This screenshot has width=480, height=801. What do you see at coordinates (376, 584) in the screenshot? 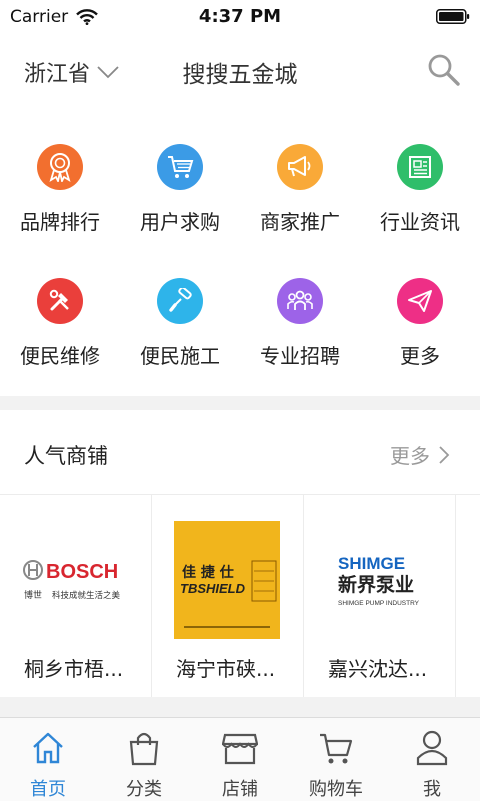
I see `svg-text: 新界泵业` at bounding box center [376, 584].